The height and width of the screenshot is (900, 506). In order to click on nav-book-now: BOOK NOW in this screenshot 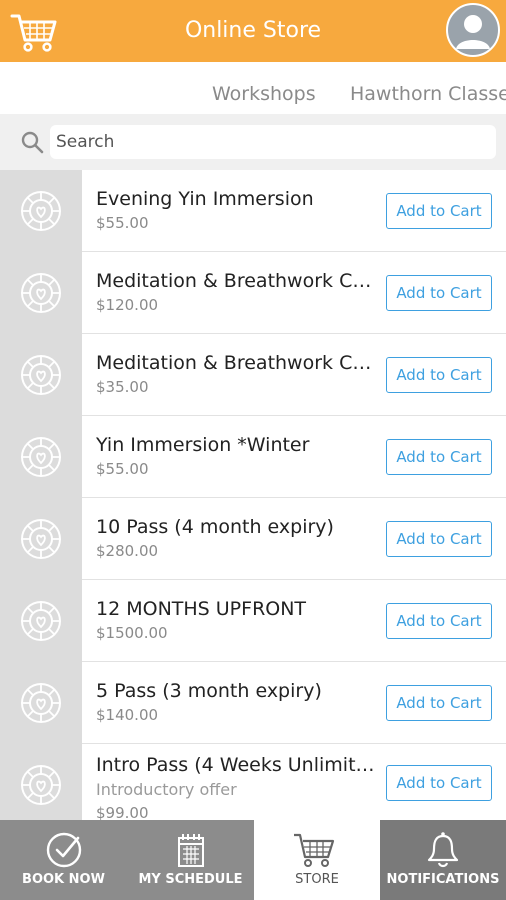, I will do `click(63, 860)`.